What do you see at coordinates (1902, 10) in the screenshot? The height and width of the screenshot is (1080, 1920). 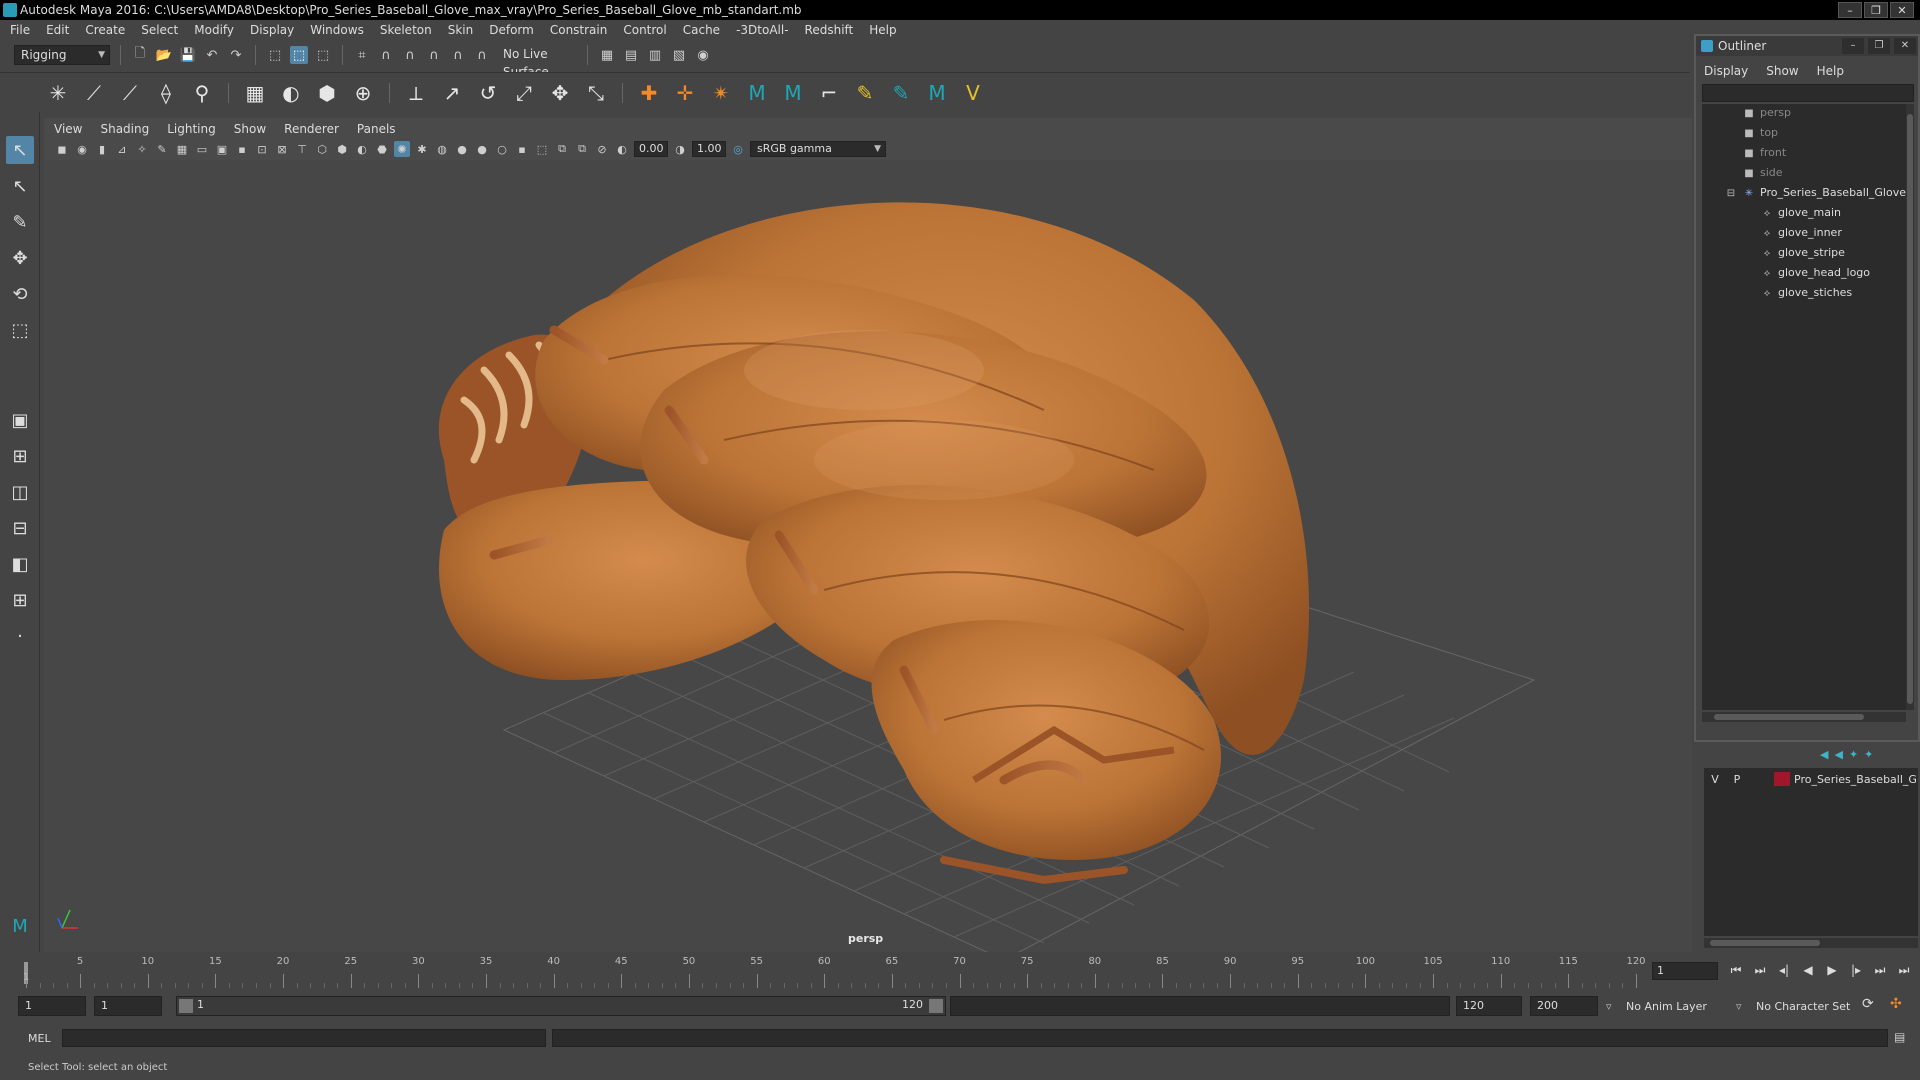 I see `close-button: ✕` at bounding box center [1902, 10].